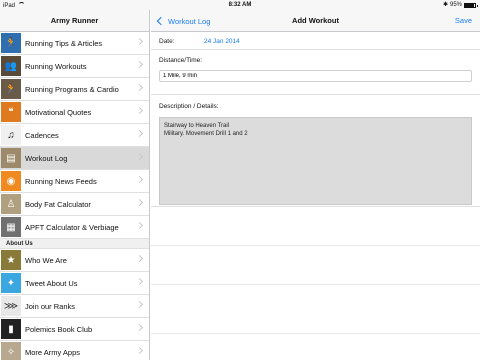 The width and height of the screenshot is (480, 360). I want to click on sidebar-item-join-ranks: ⋙ Join our Ranks, so click(74, 306).